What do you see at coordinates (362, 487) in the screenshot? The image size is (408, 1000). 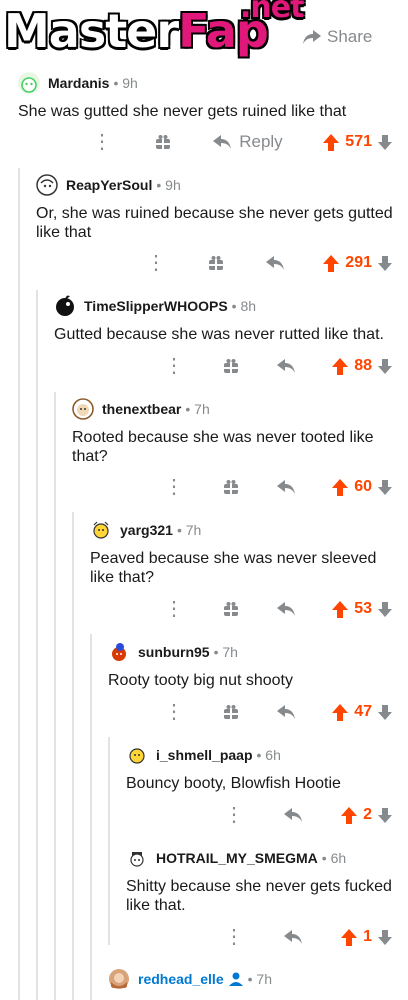 I see `vote-controls: 60` at bounding box center [362, 487].